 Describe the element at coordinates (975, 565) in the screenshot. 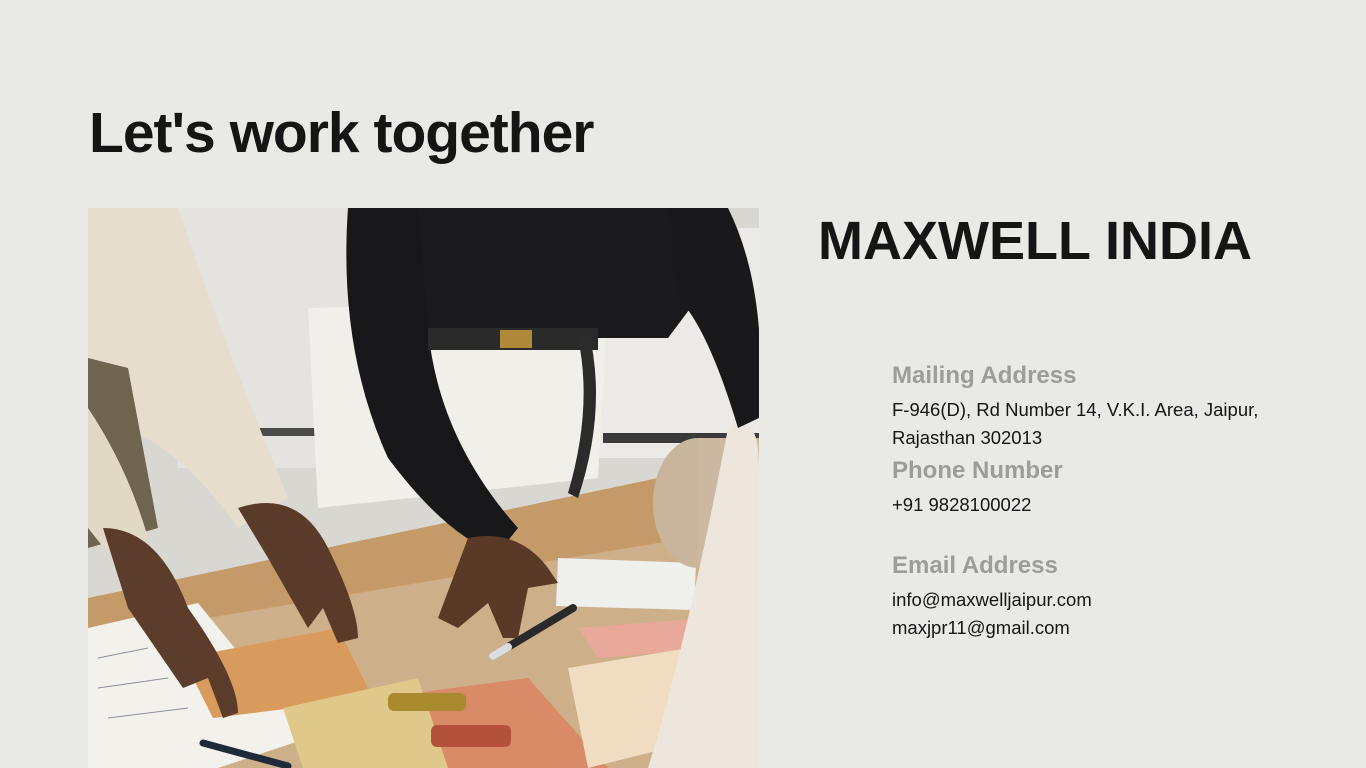

I see `email-address-label: Email Address` at that location.